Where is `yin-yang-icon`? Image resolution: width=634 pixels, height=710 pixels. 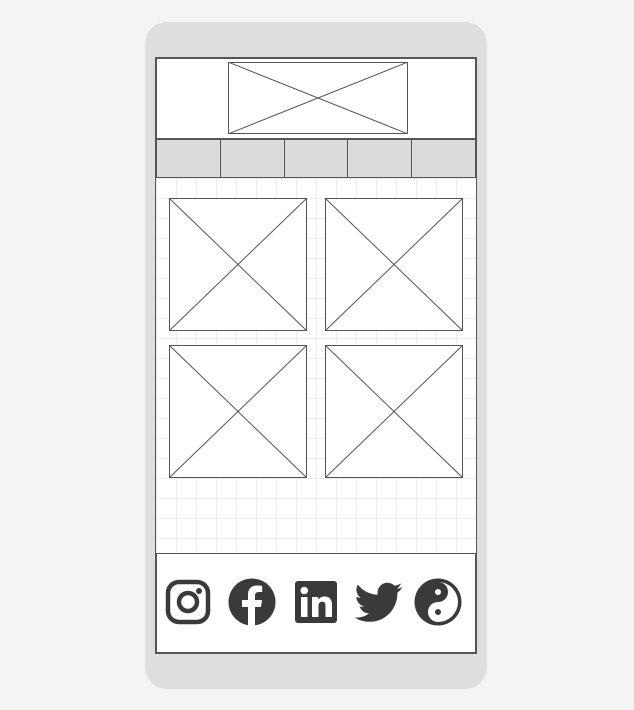 yin-yang-icon is located at coordinates (438, 602).